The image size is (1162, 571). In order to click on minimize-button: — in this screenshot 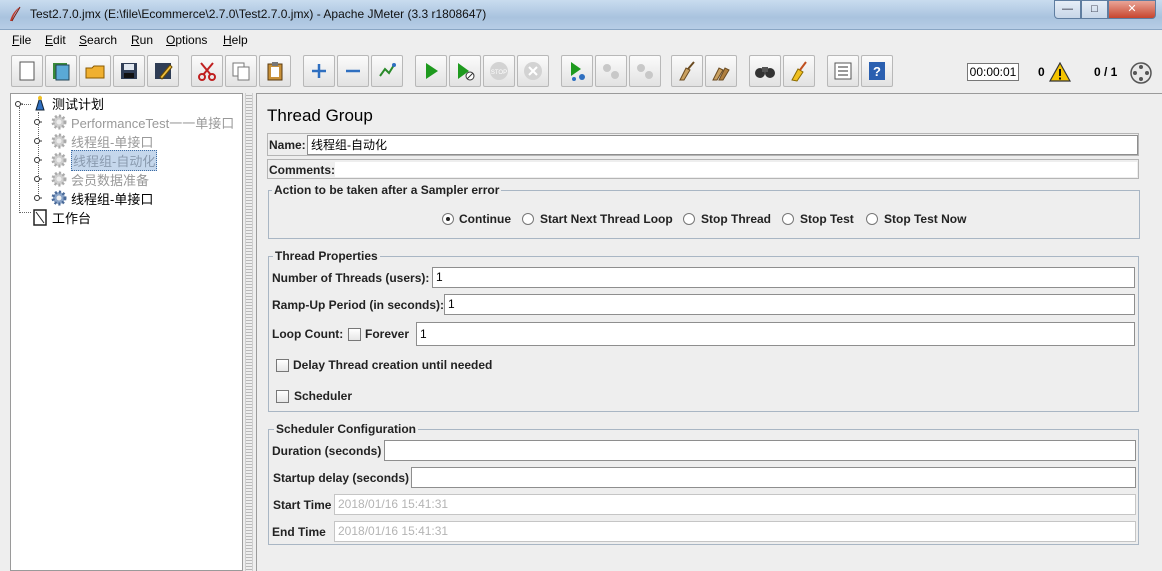, I will do `click(1067, 9)`.